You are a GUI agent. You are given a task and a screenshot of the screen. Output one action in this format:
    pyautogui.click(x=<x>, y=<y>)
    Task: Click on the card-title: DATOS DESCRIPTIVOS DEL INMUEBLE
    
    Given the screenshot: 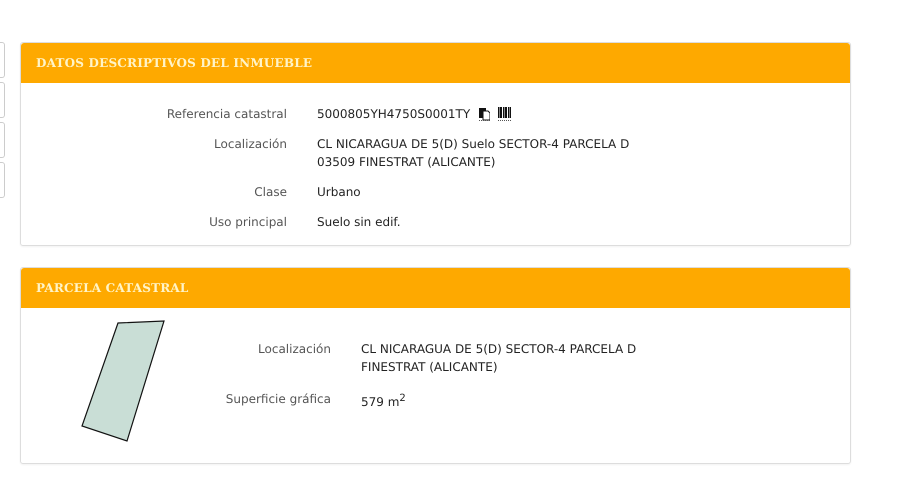 What is the action you would take?
    pyautogui.click(x=174, y=63)
    